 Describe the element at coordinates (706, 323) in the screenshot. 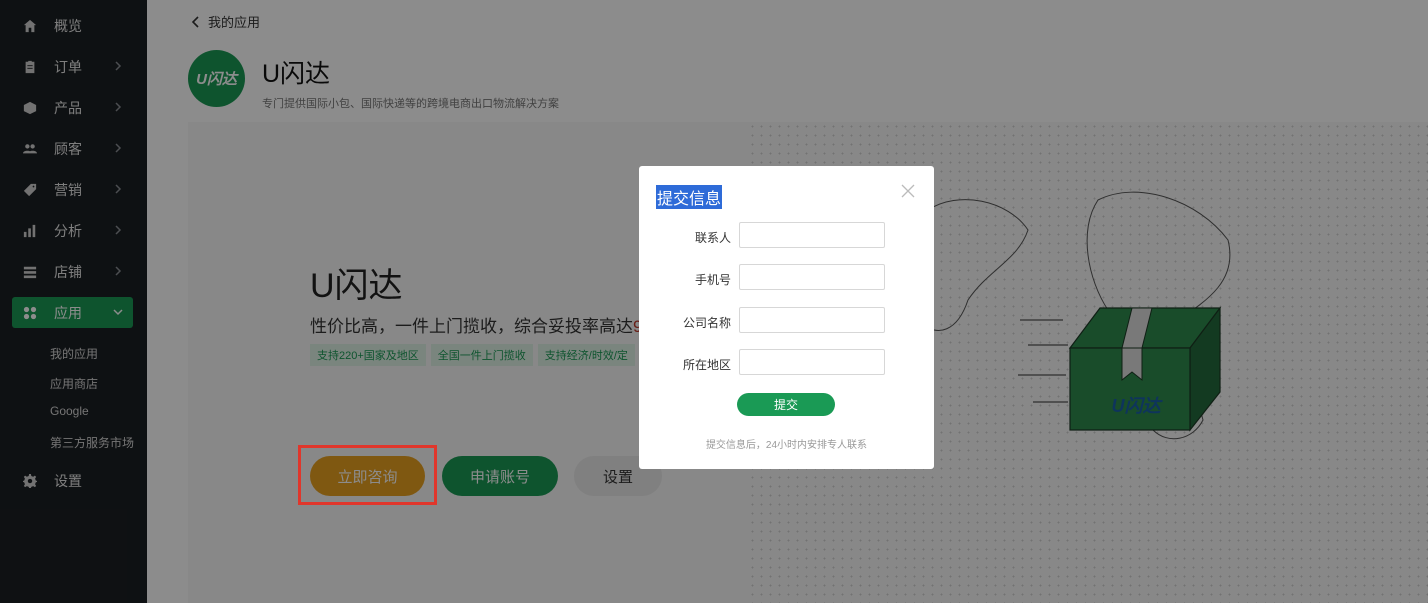

I see `company-label: 公司名称` at that location.